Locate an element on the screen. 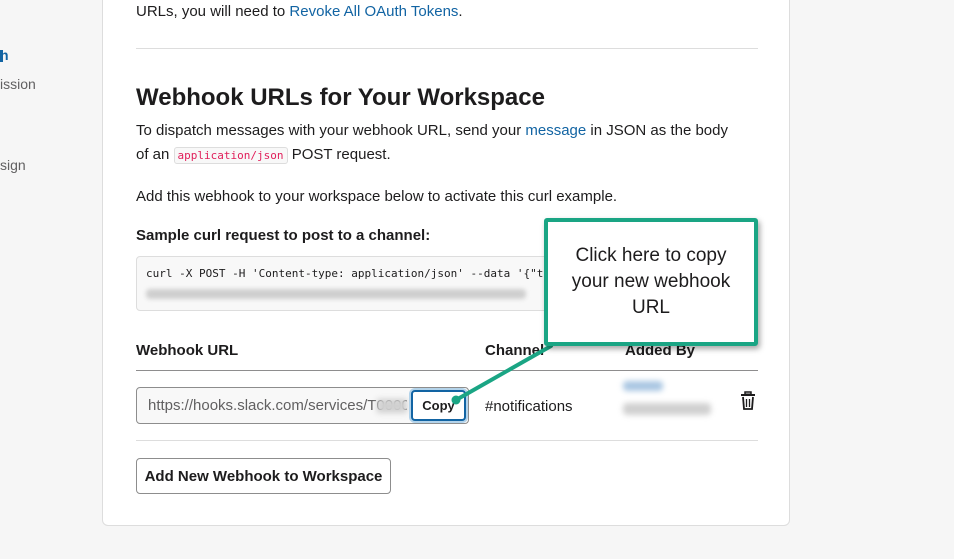  url-redacted is located at coordinates (392, 406).